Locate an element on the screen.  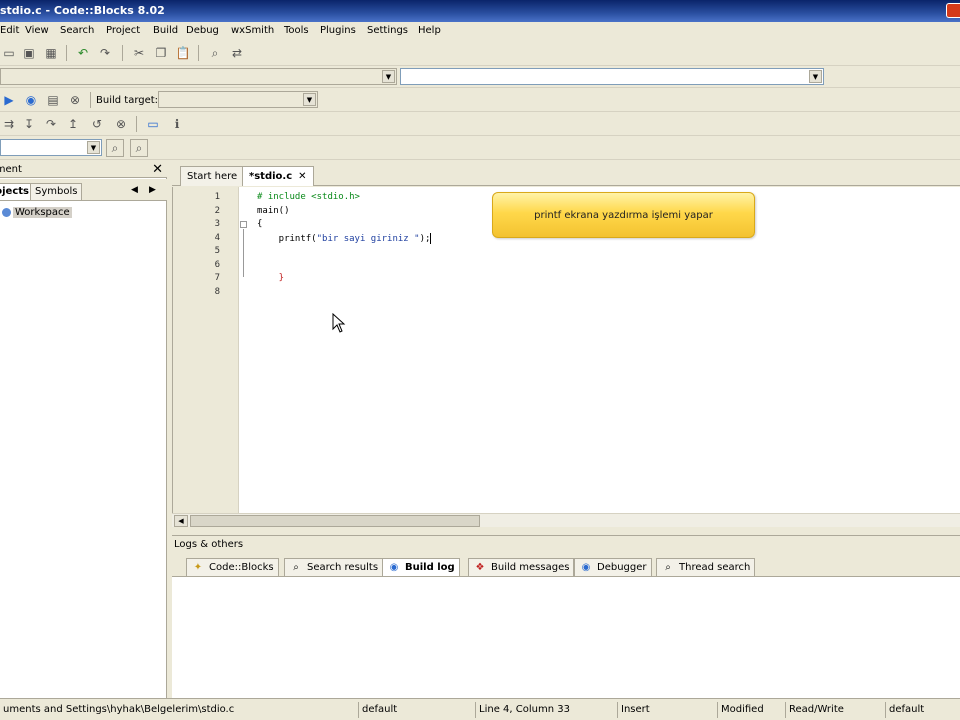
run-to-cursor-icon: ↺ is located at coordinates (97, 124).